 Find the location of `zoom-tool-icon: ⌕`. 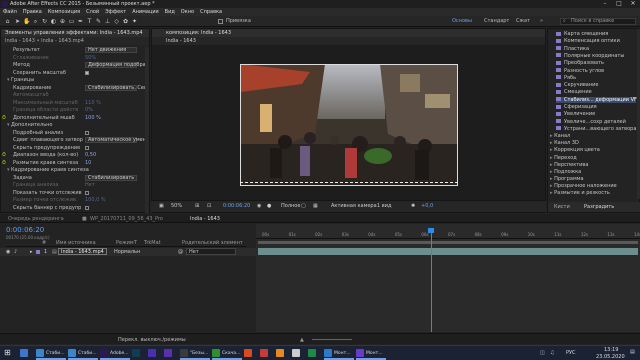

zoom-tool-icon: ⌕ is located at coordinates (35, 21).